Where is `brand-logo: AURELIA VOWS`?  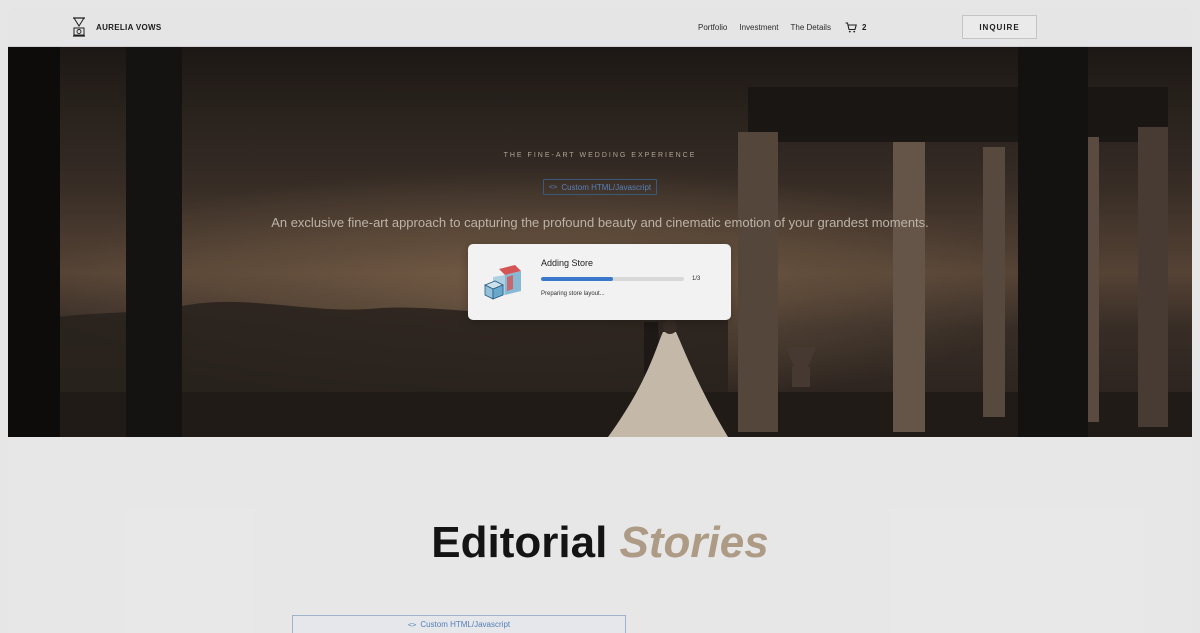 brand-logo: AURELIA VOWS is located at coordinates (116, 27).